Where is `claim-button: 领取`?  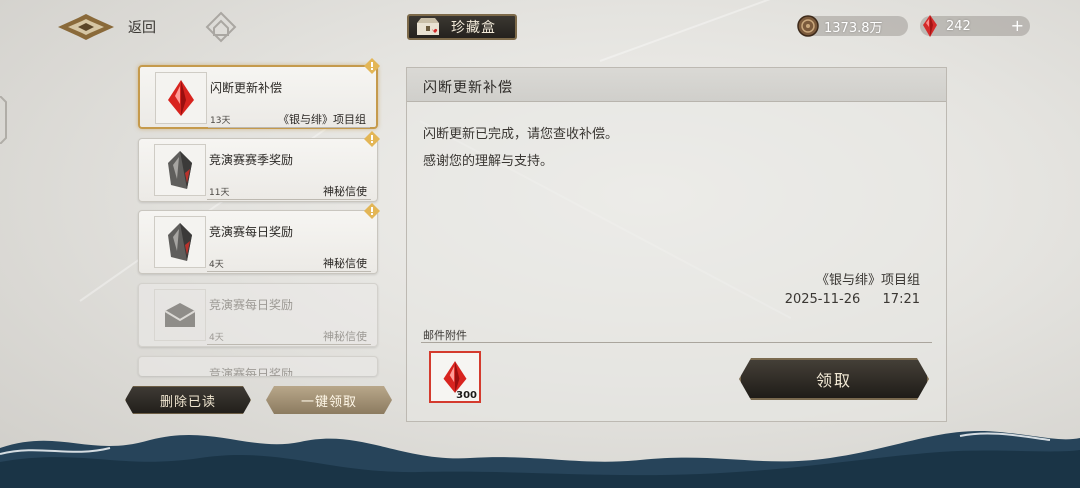 claim-button: 领取 is located at coordinates (834, 379).